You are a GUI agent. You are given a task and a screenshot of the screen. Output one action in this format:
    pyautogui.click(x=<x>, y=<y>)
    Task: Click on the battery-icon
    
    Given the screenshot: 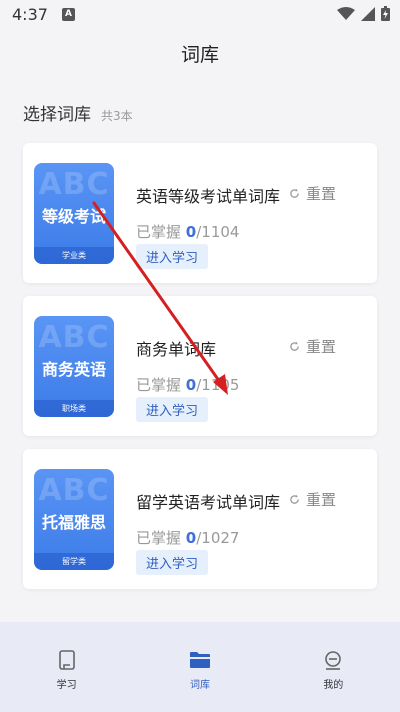 What is the action you would take?
    pyautogui.click(x=385, y=13)
    